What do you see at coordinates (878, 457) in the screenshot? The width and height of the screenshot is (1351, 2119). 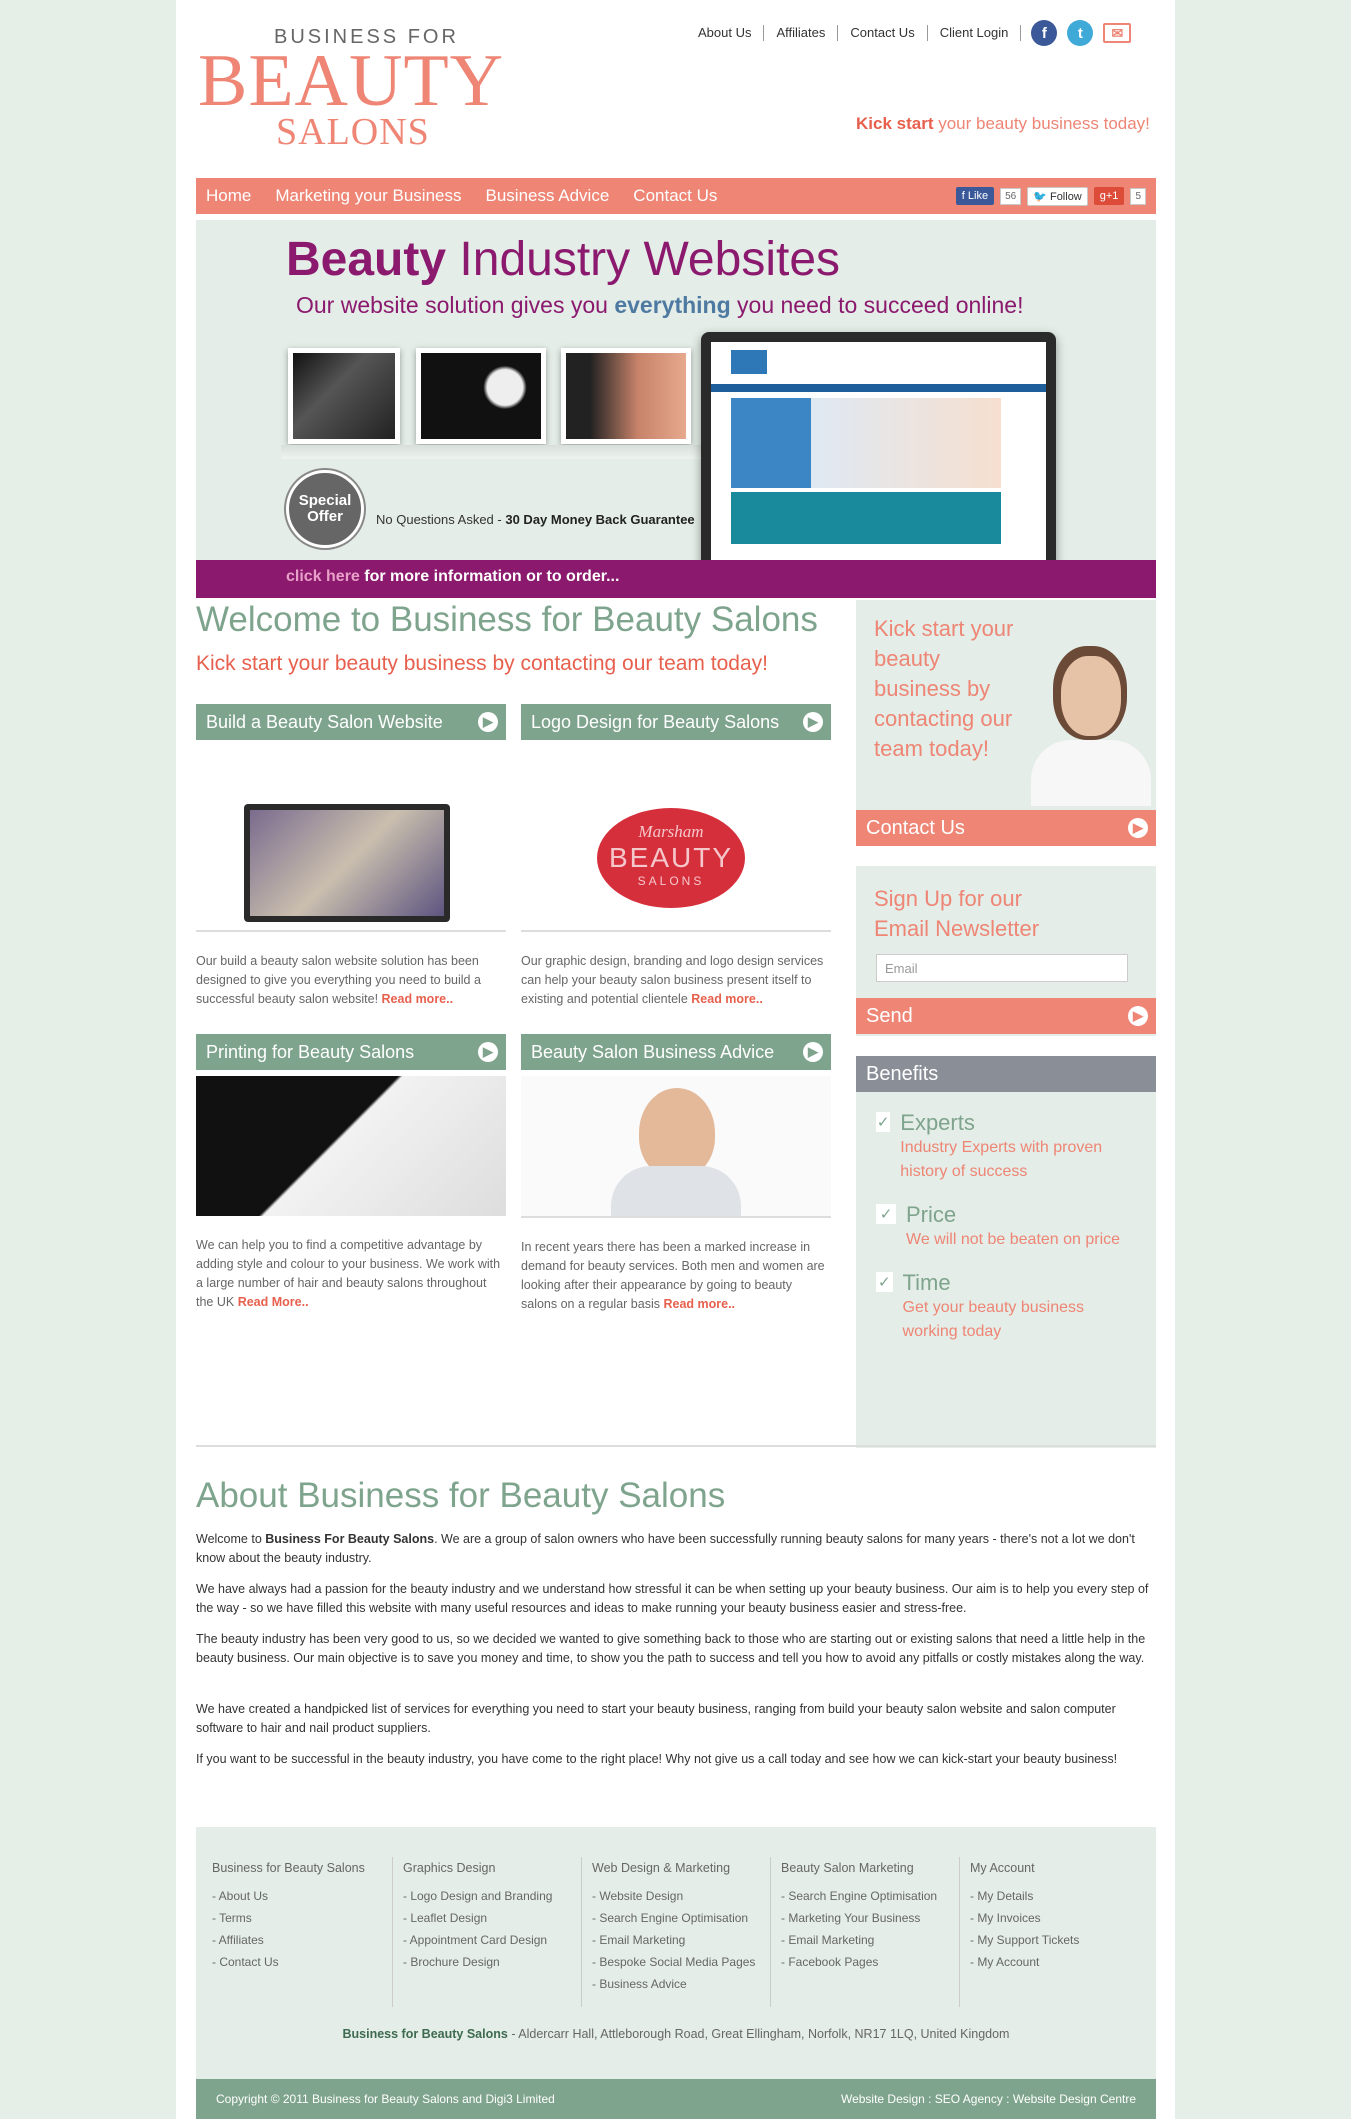 I see `monitor-image` at bounding box center [878, 457].